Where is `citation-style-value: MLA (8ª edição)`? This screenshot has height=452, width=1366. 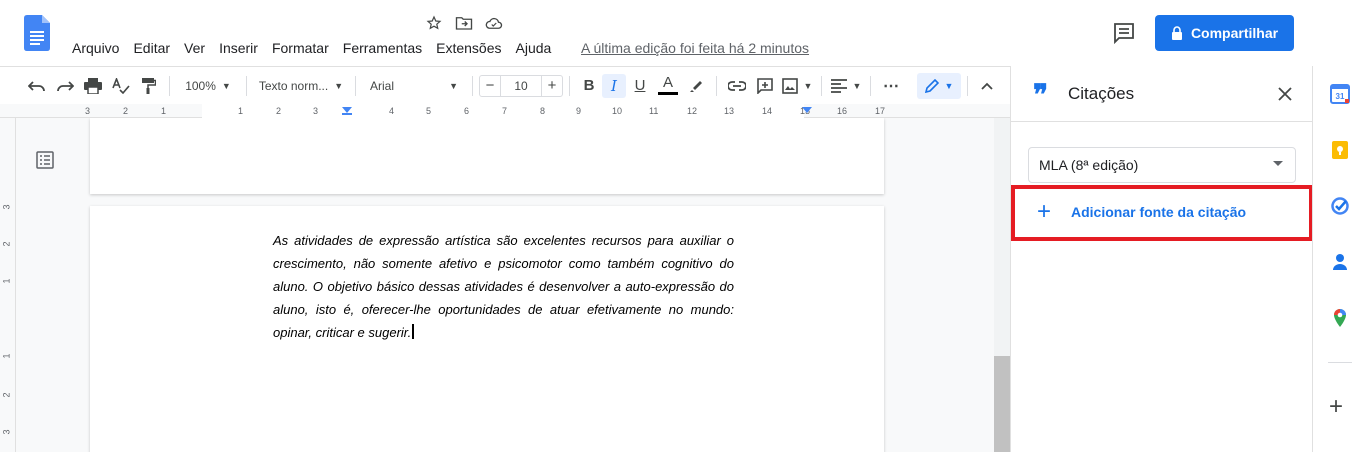
citation-style-value: MLA (8ª edição) is located at coordinates (1089, 165).